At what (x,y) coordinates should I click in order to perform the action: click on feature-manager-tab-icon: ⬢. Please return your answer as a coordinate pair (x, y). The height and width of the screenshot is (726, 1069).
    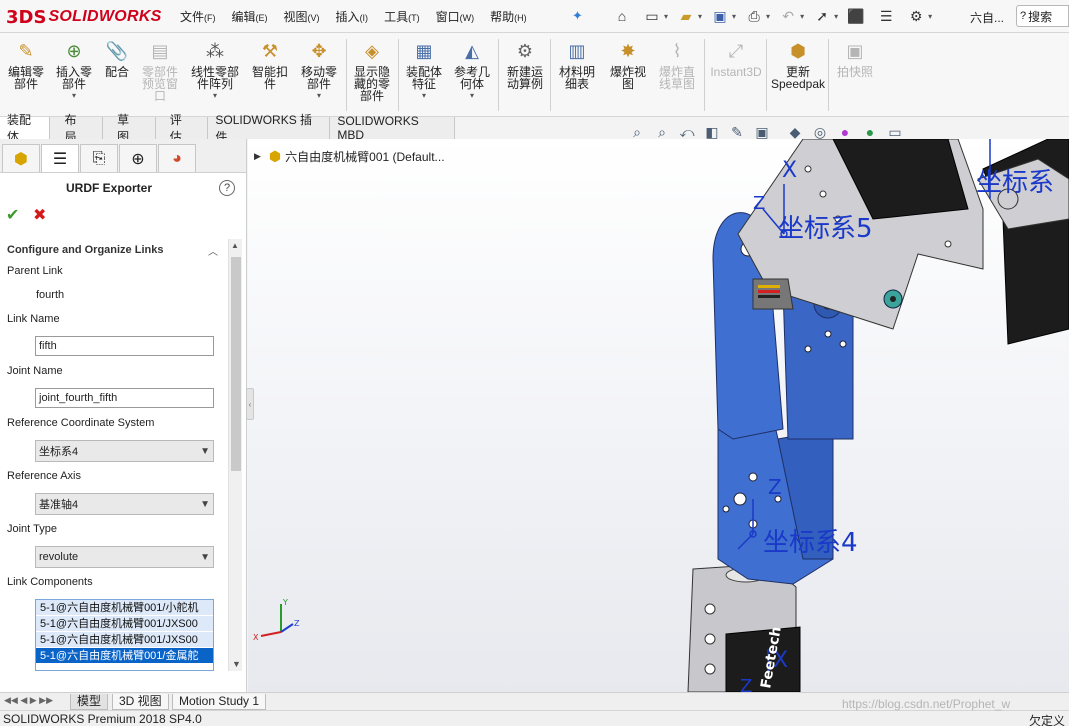
    Looking at the image, I should click on (21, 158).